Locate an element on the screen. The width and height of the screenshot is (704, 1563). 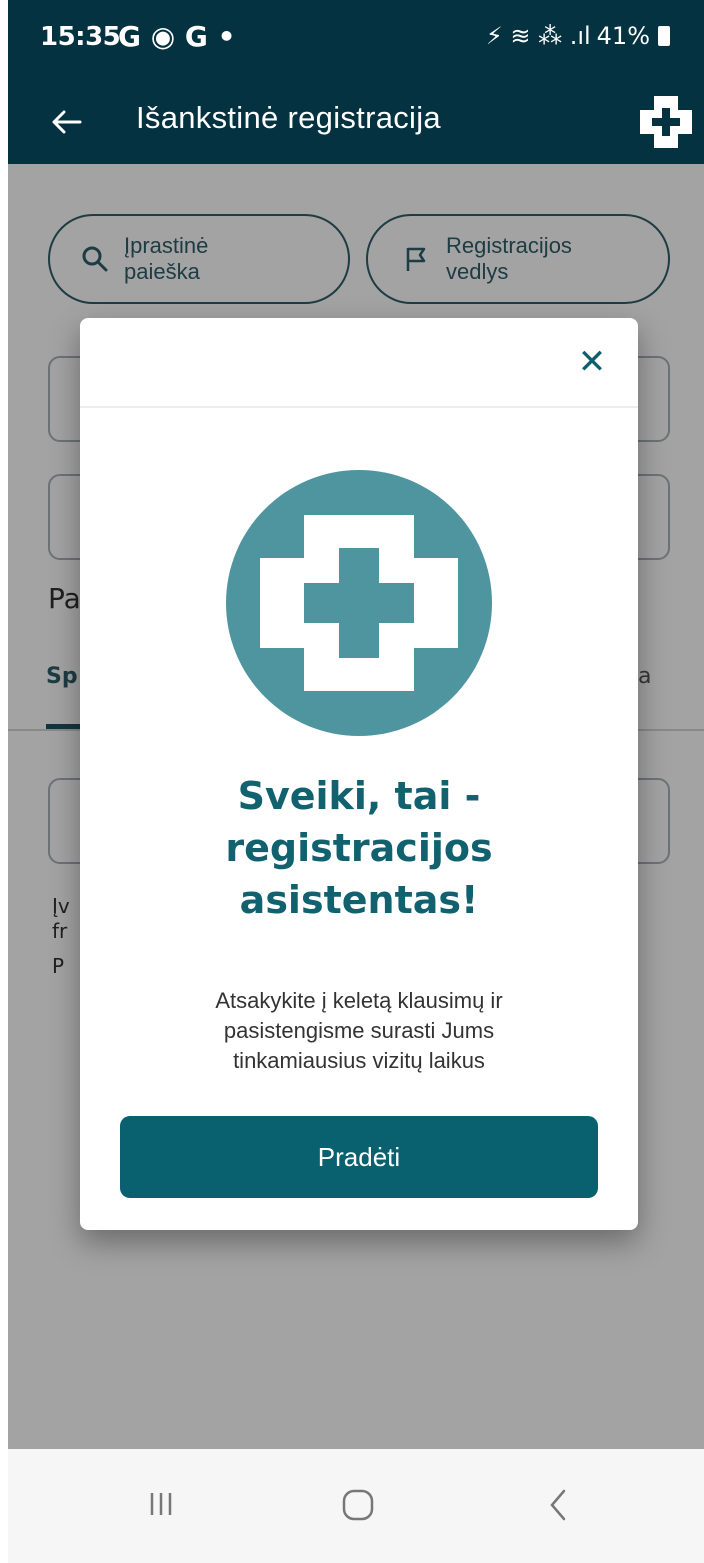
page-title: Išankstinė registracija is located at coordinates (288, 117).